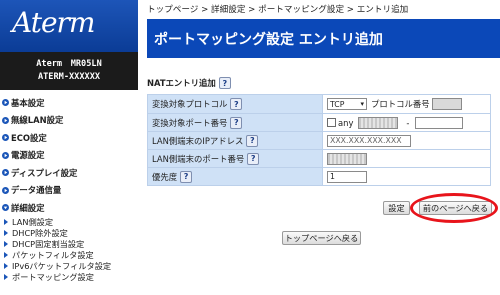 This screenshot has width=500, height=295. Describe the element at coordinates (165, 176) in the screenshot. I see `form-label-text: 優先度` at that location.